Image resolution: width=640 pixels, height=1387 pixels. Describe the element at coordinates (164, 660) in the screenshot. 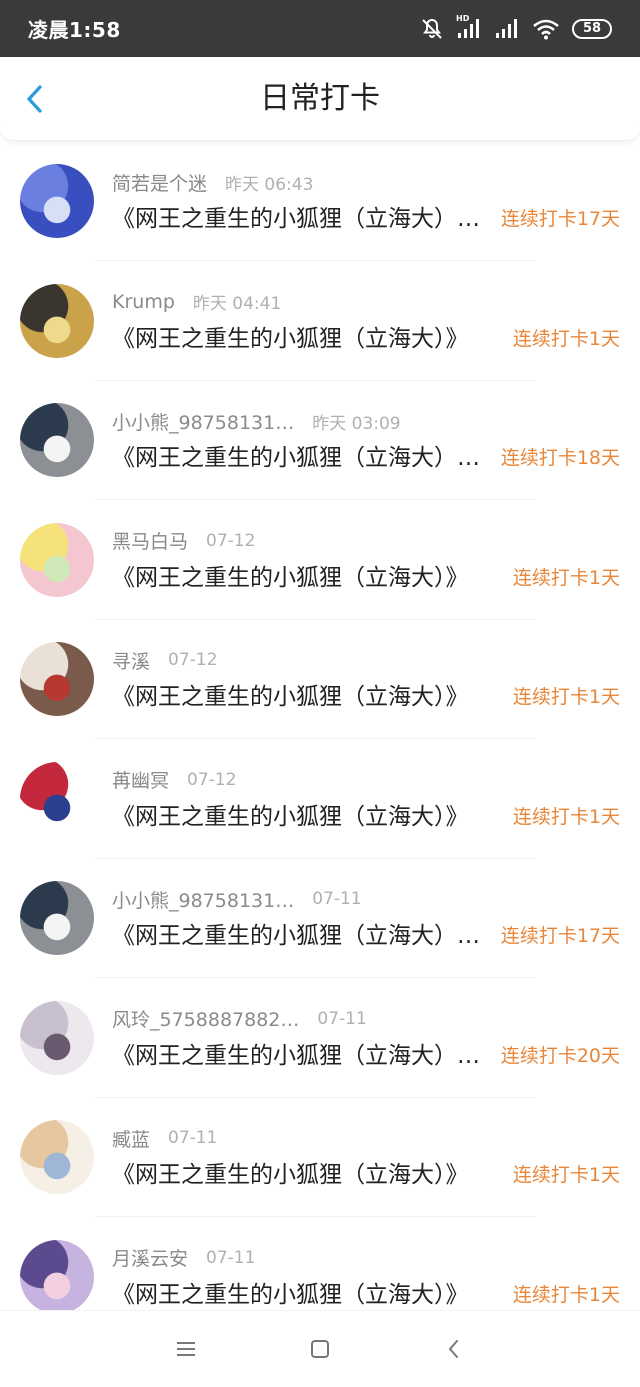

I see `name-line: 寻溪 07-12` at that location.